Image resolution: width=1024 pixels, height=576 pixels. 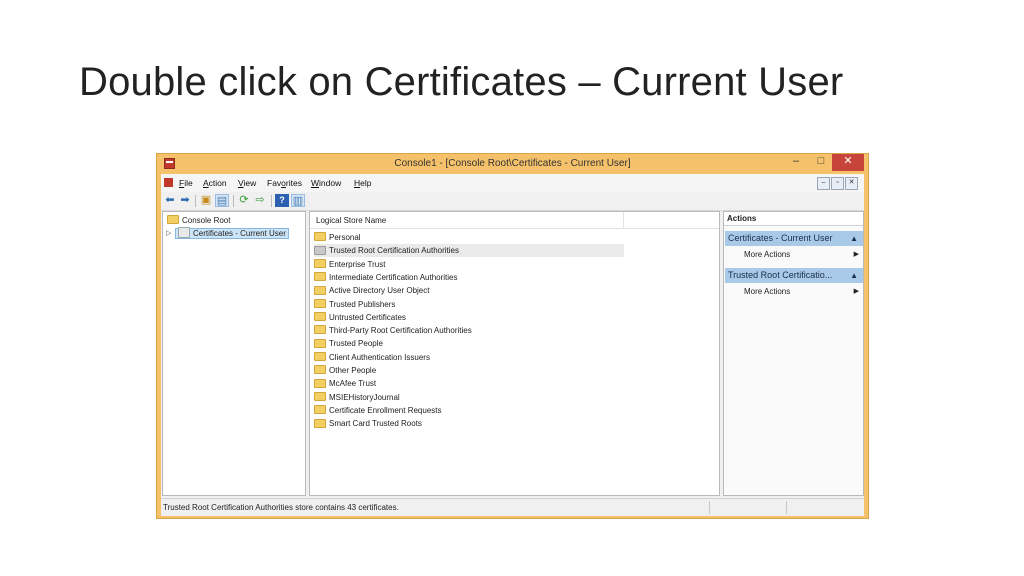 What do you see at coordinates (345, 237) in the screenshot?
I see `list-item-label: Personal` at bounding box center [345, 237].